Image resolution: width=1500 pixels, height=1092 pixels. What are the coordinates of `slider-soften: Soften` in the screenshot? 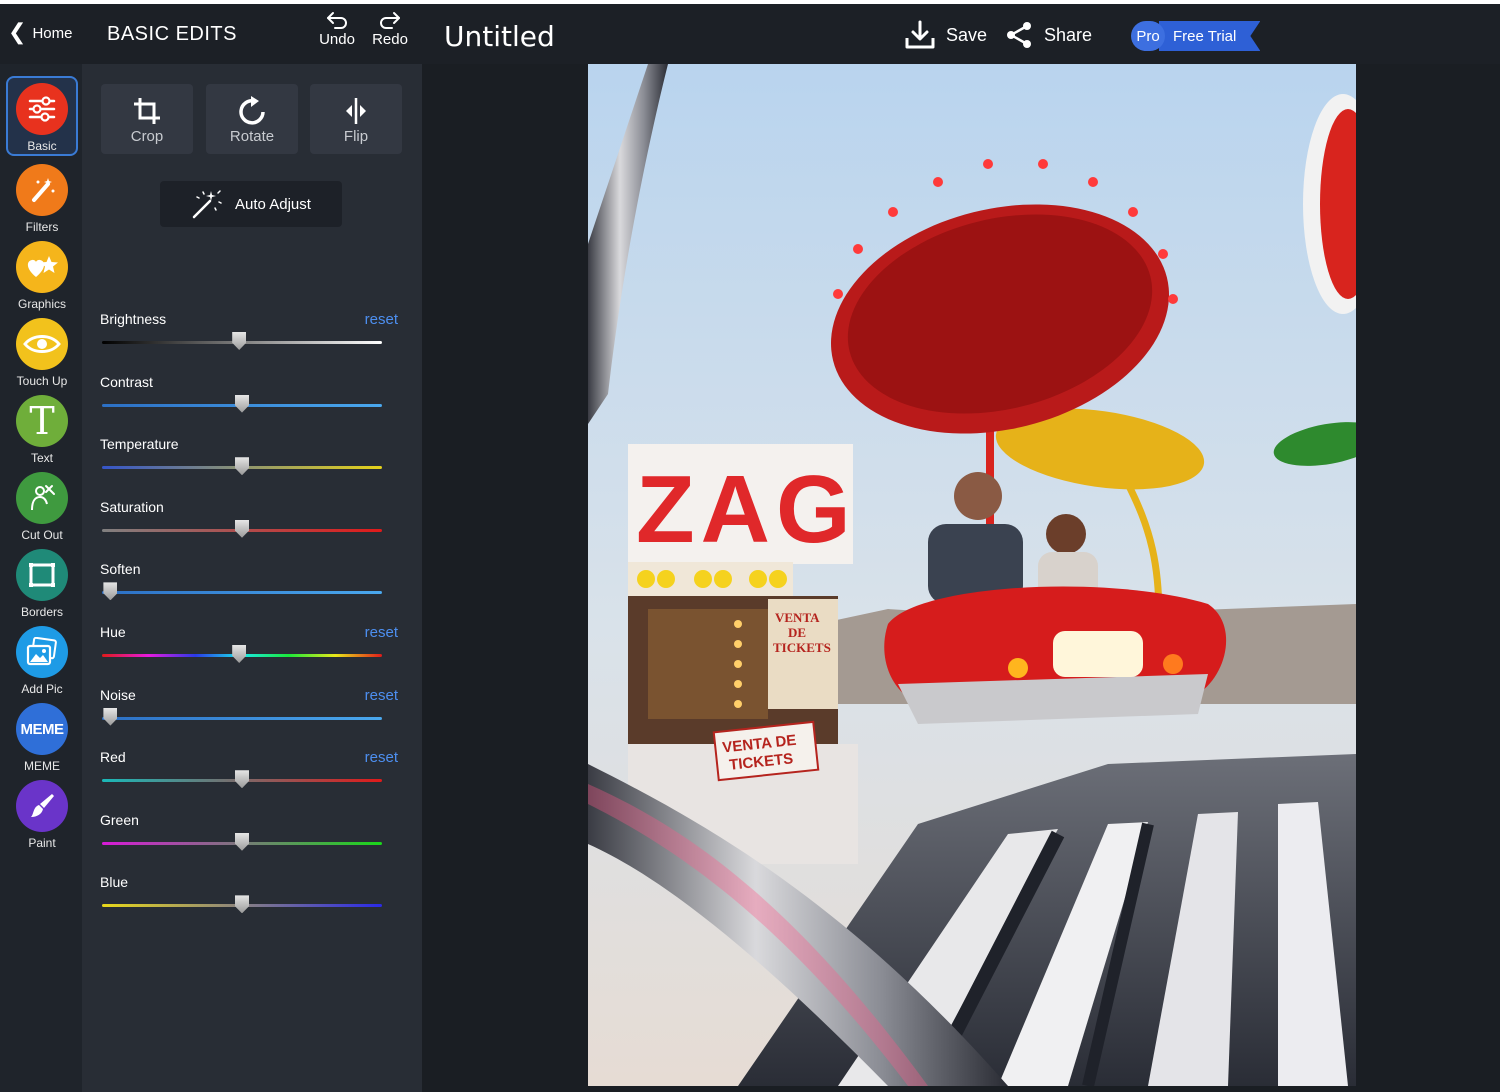 It's located at (249, 590).